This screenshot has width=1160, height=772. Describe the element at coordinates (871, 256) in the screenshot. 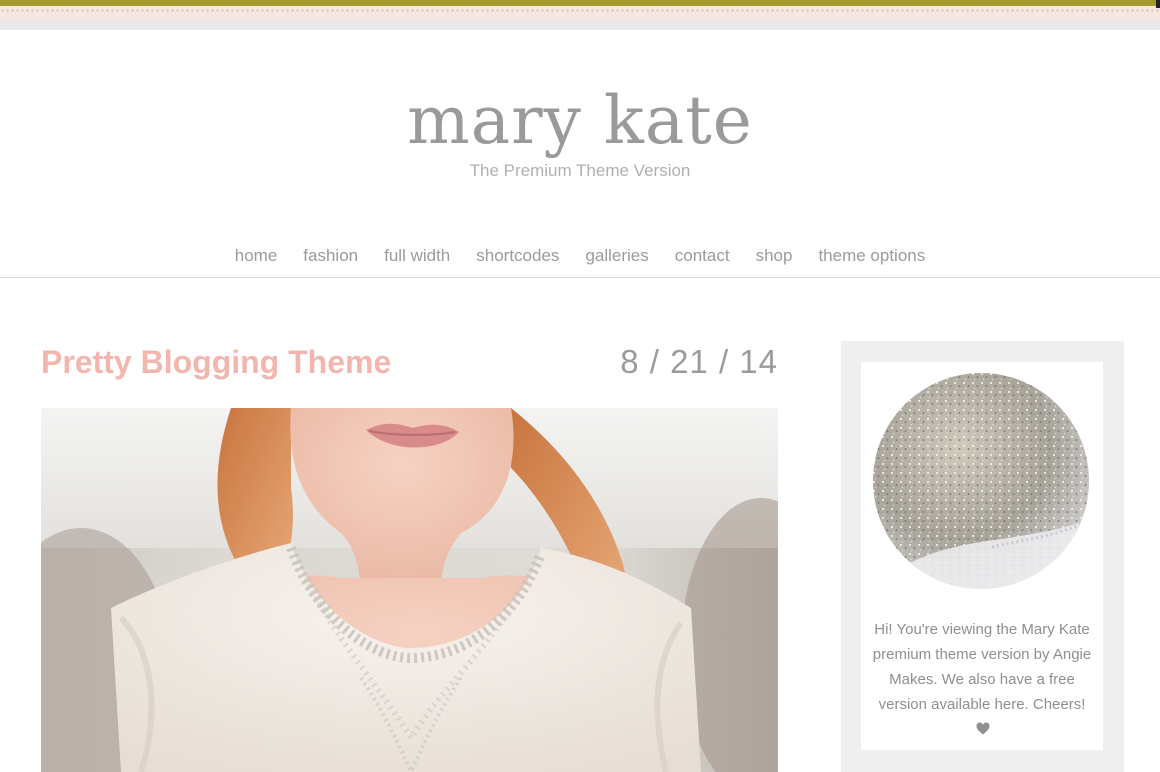

I see `nav-item-theme-options: theme options` at that location.